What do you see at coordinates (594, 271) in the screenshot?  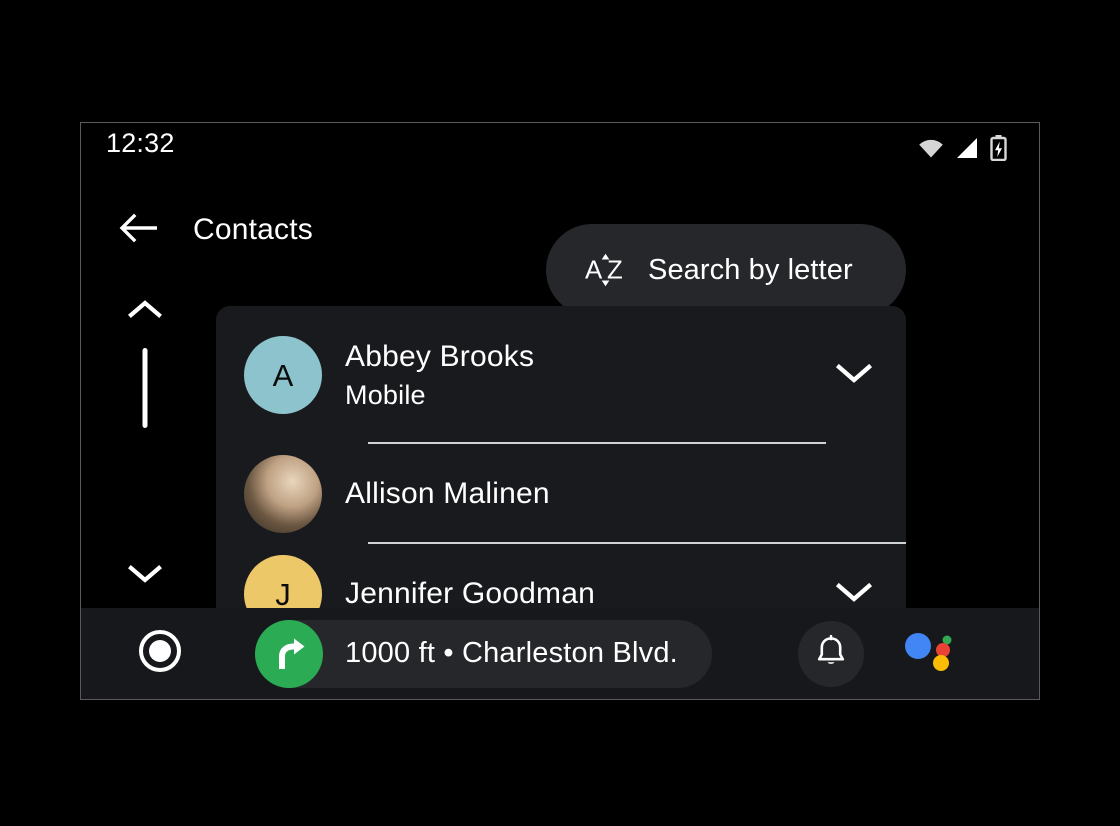 I see `svg-text: A` at bounding box center [594, 271].